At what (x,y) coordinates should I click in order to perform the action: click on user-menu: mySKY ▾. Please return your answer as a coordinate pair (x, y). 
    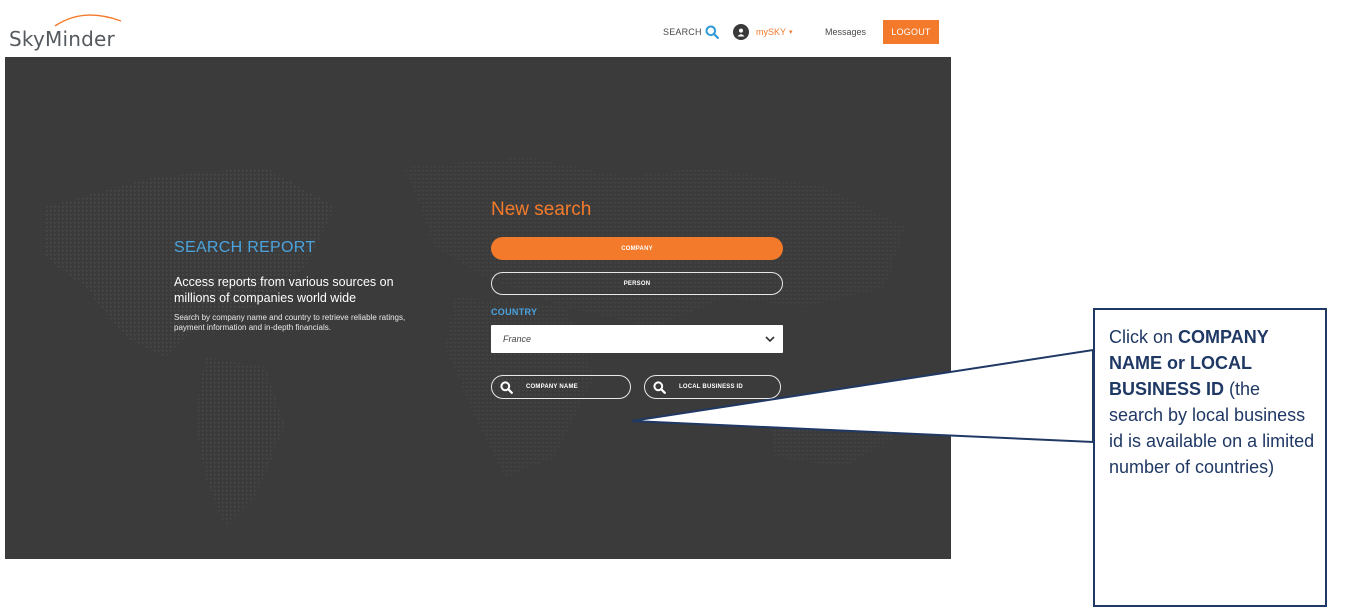
    Looking at the image, I should click on (763, 32).